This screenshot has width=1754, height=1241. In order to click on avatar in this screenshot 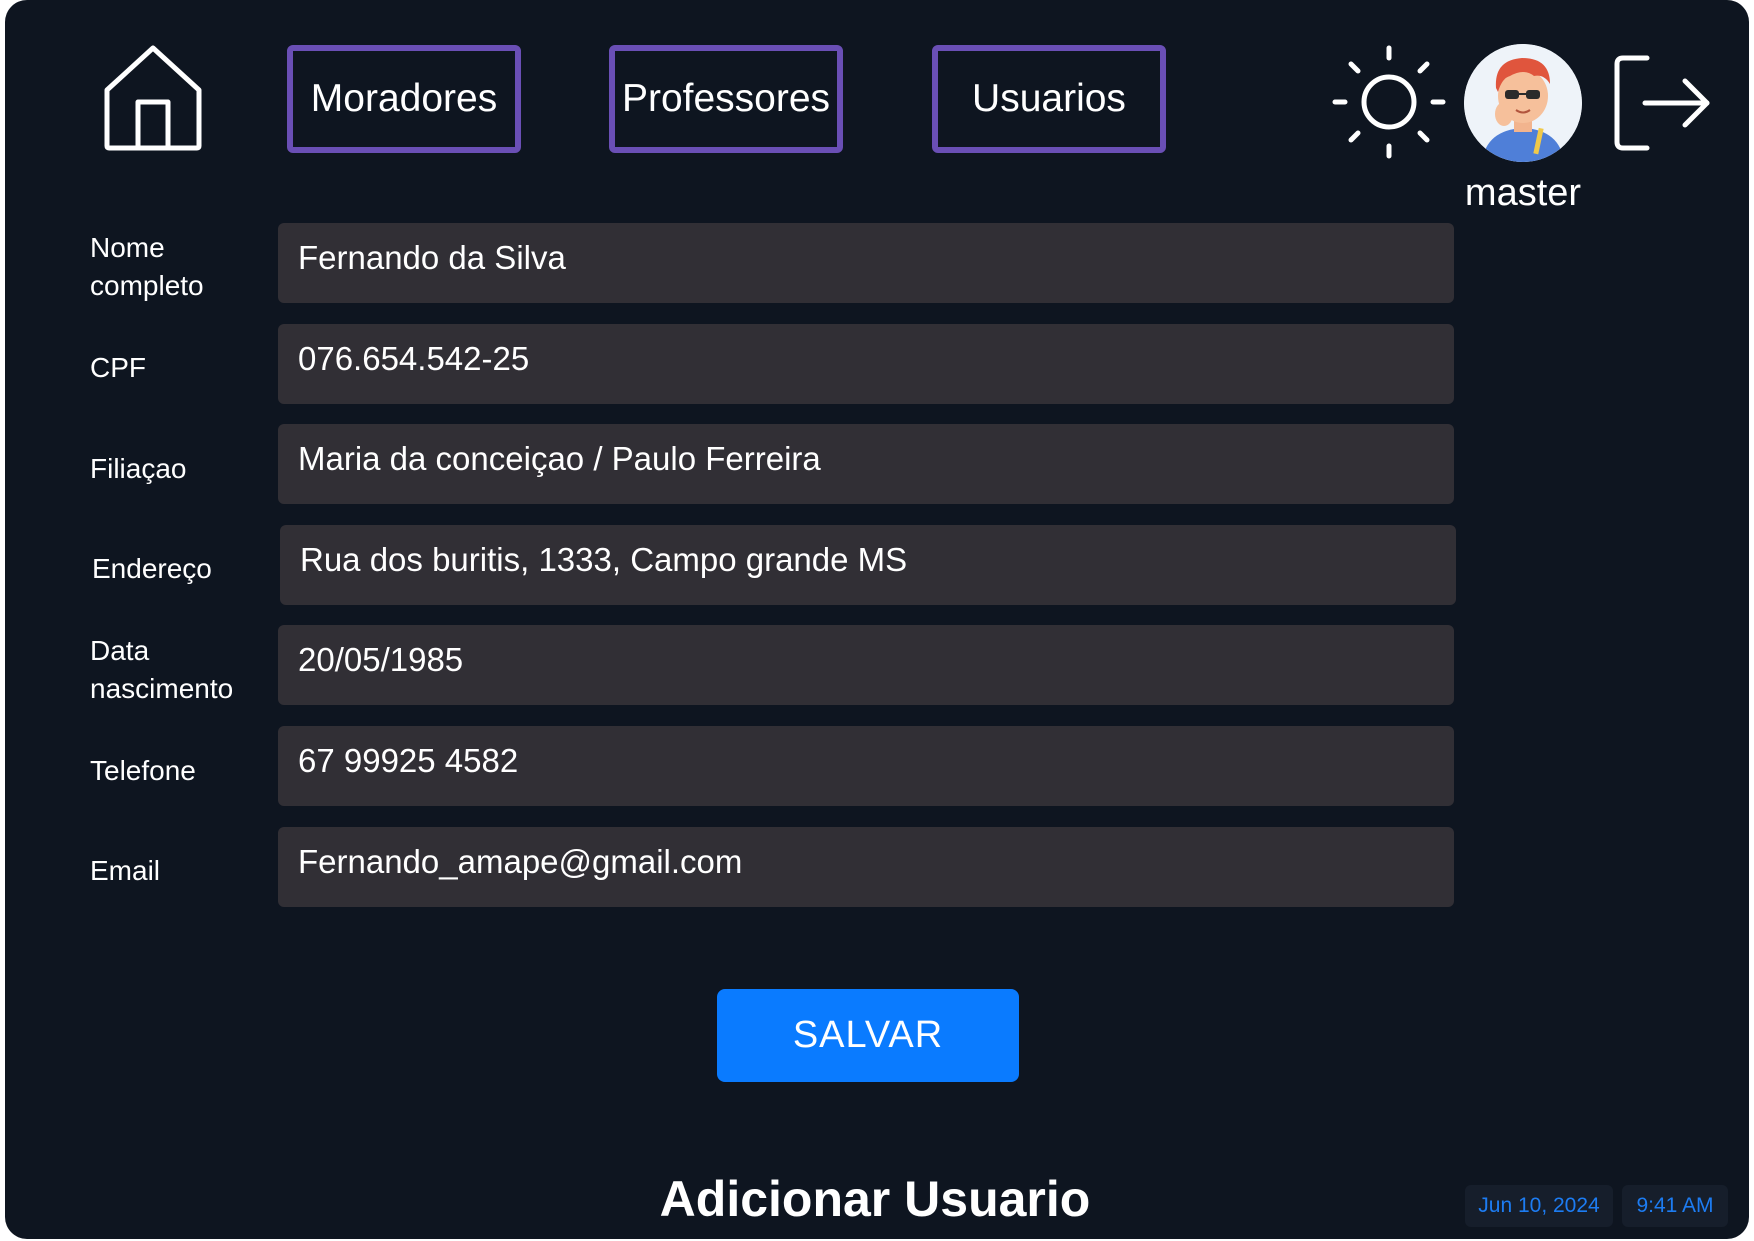, I will do `click(1523, 103)`.